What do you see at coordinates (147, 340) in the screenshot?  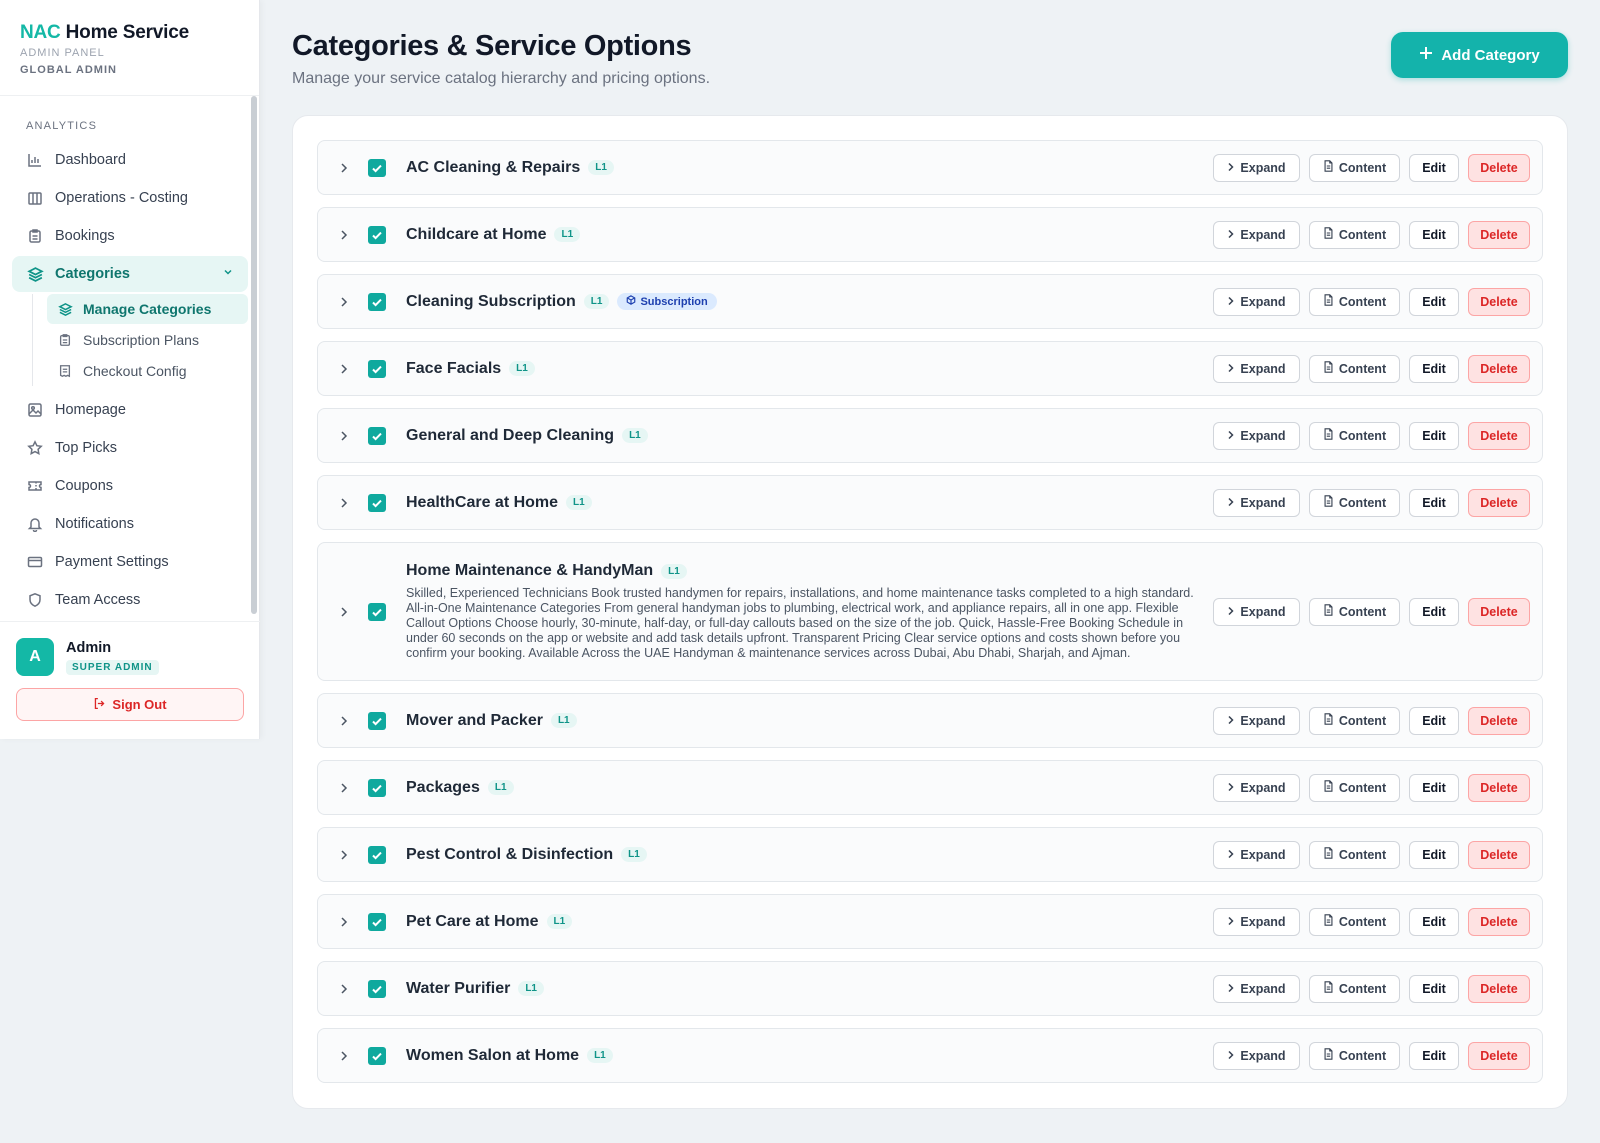 I see `sidebar-item-subscription-plans: Subscription Plans` at bounding box center [147, 340].